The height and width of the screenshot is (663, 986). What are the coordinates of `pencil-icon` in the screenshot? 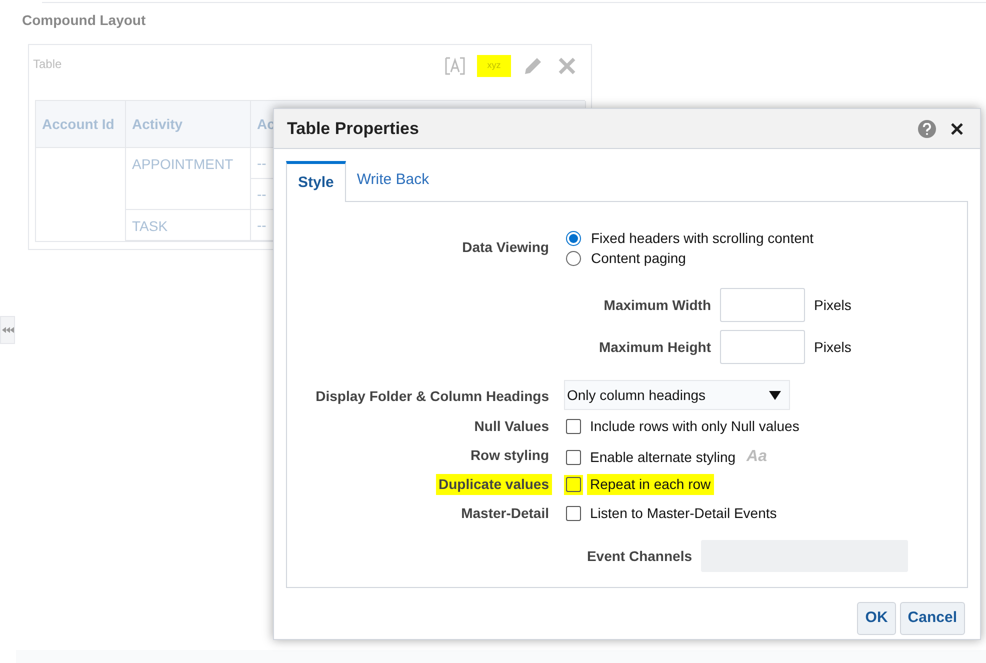 It's located at (533, 66).